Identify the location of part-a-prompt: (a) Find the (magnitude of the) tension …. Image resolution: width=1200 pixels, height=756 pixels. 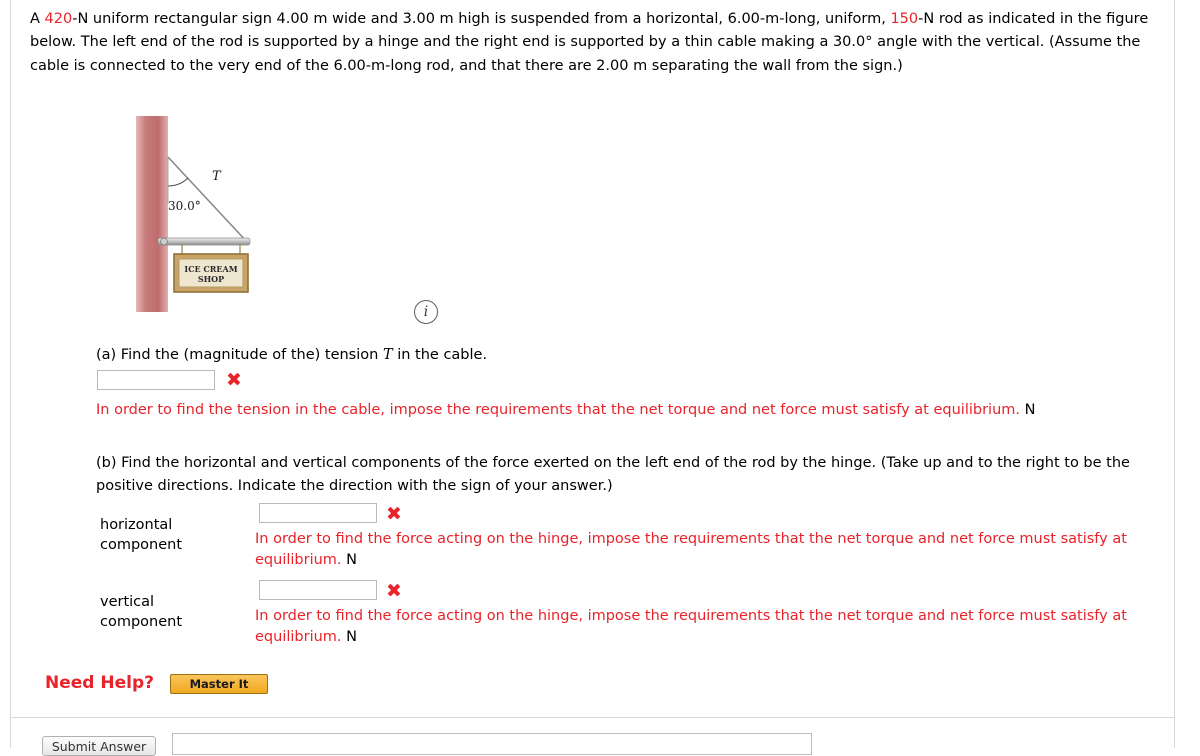
(291, 355).